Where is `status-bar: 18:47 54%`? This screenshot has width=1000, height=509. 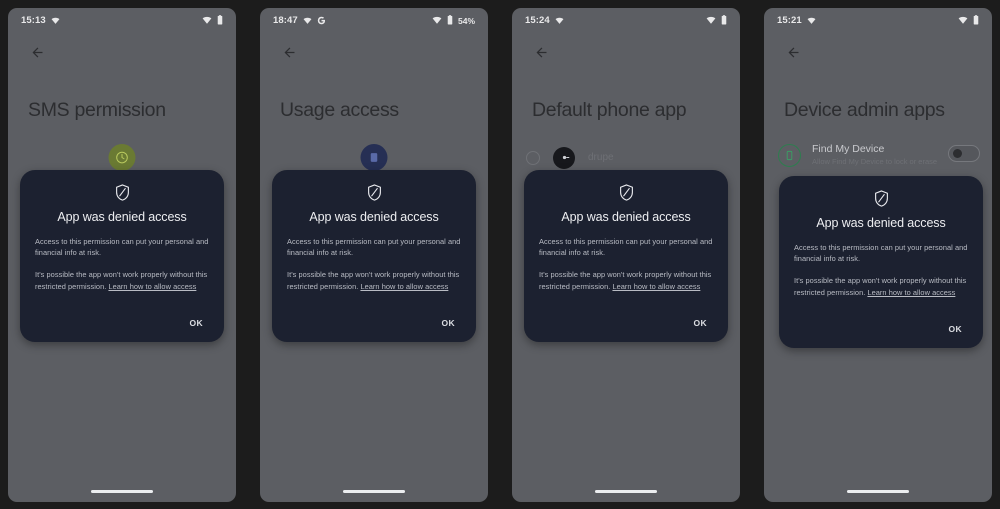
status-bar: 18:47 54% is located at coordinates (374, 21).